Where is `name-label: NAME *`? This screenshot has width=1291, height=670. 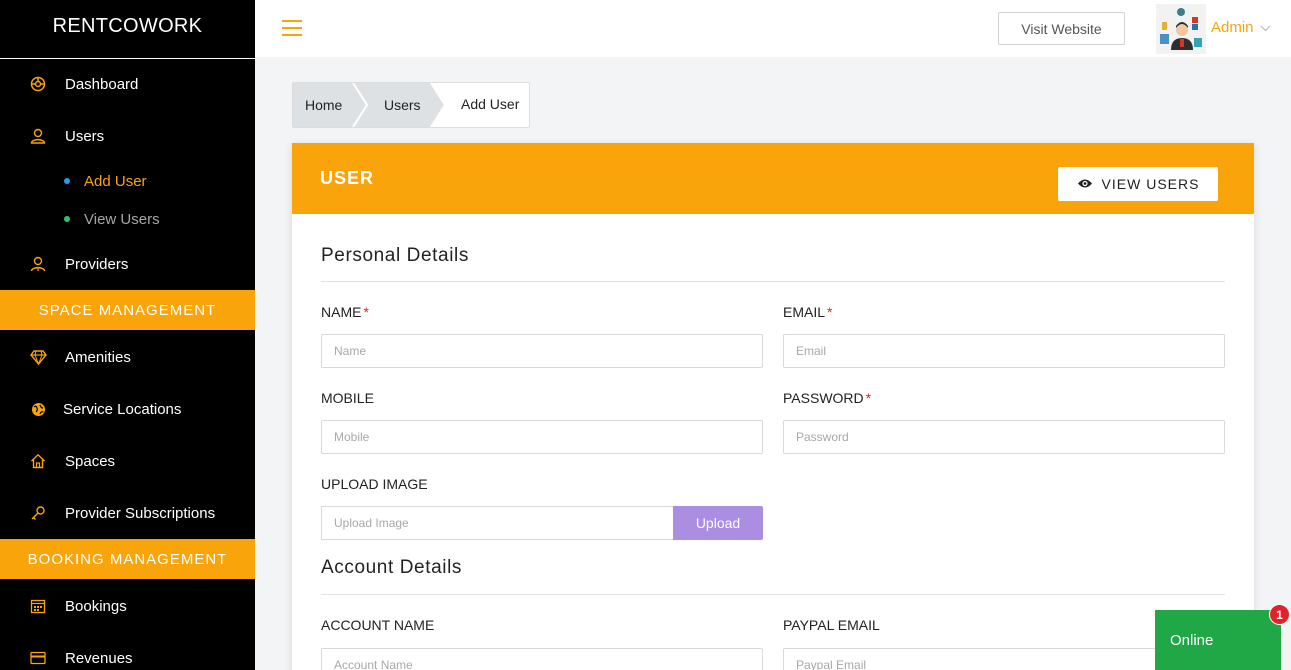
name-label: NAME * is located at coordinates (345, 312).